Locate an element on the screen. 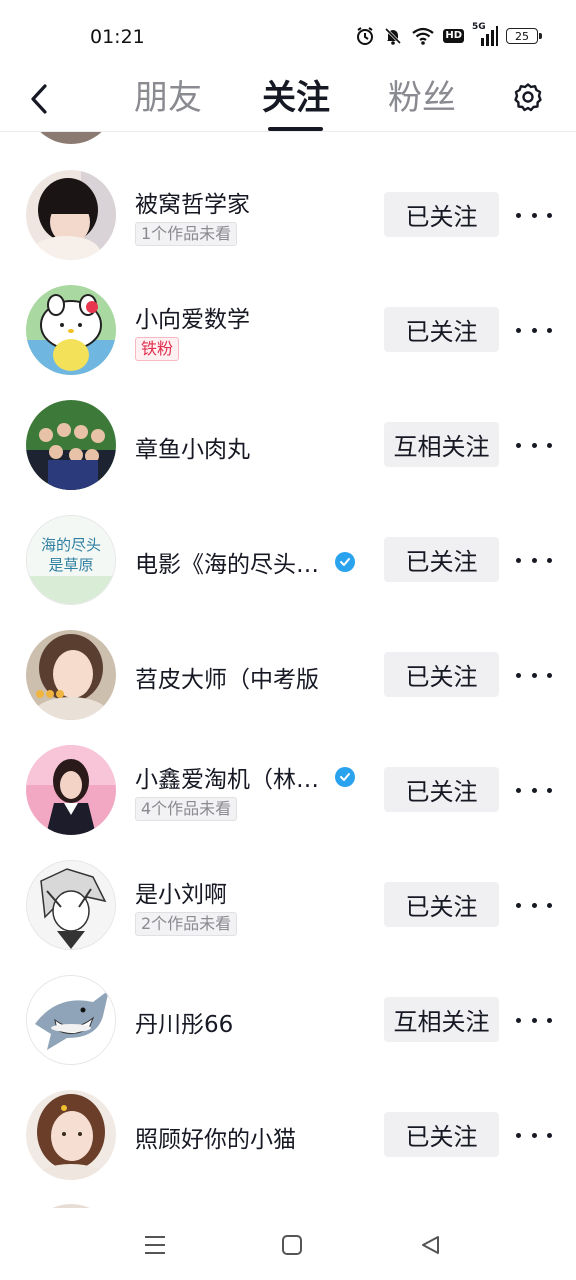 The width and height of the screenshot is (576, 1280). home-button is located at coordinates (292, 1245).